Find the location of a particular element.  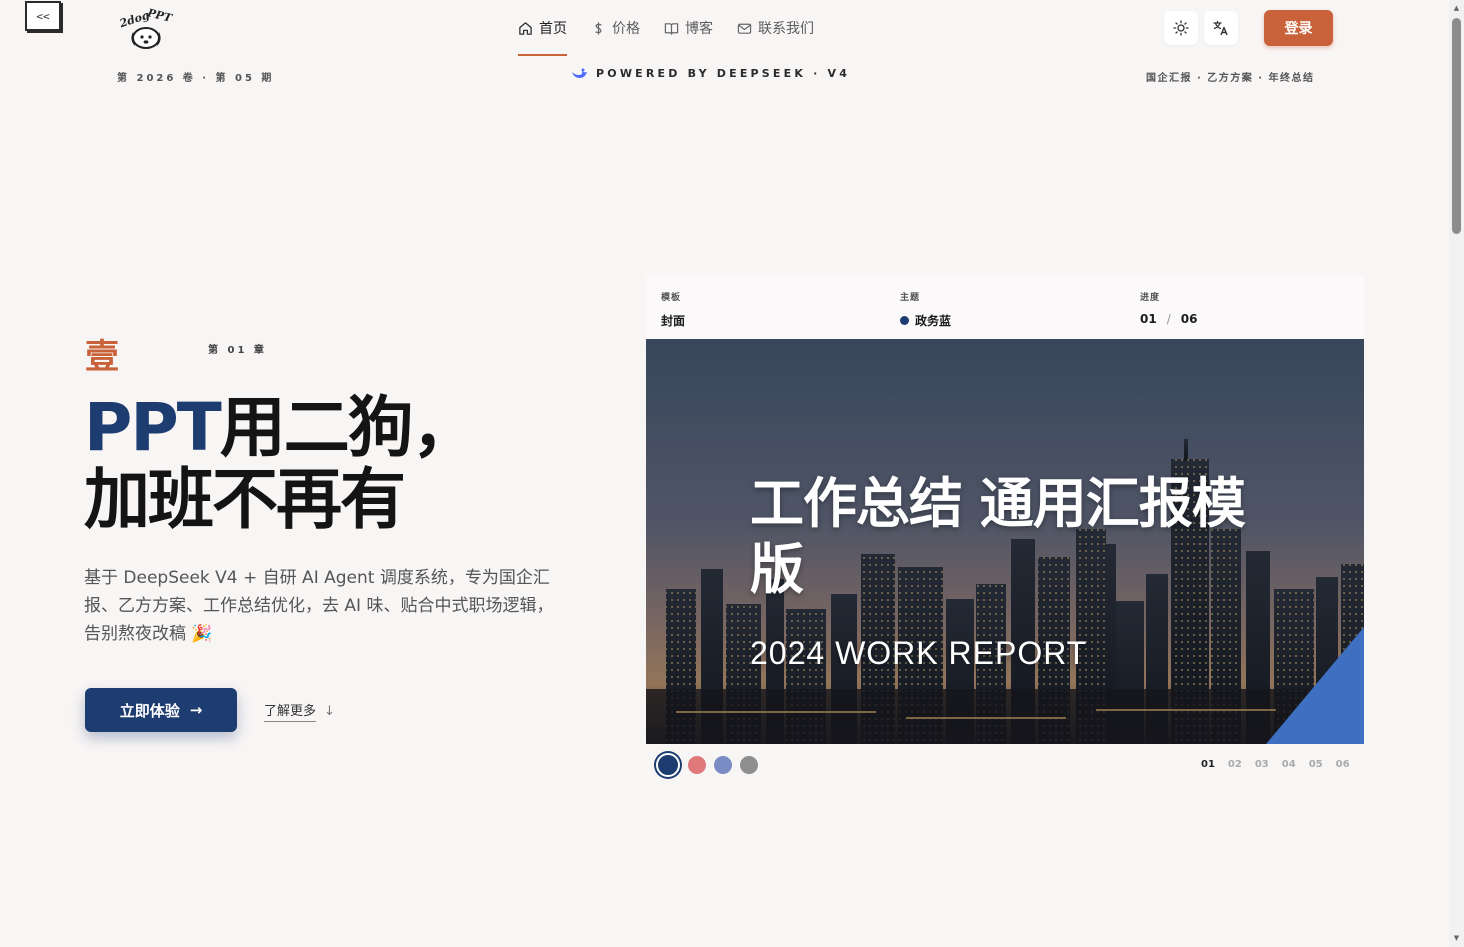

nav-label: 联系我们 is located at coordinates (786, 29).